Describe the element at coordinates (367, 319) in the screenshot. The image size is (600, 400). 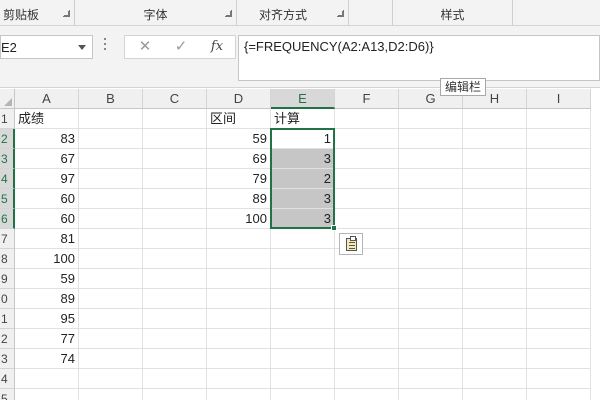
I see `cell-f11` at that location.